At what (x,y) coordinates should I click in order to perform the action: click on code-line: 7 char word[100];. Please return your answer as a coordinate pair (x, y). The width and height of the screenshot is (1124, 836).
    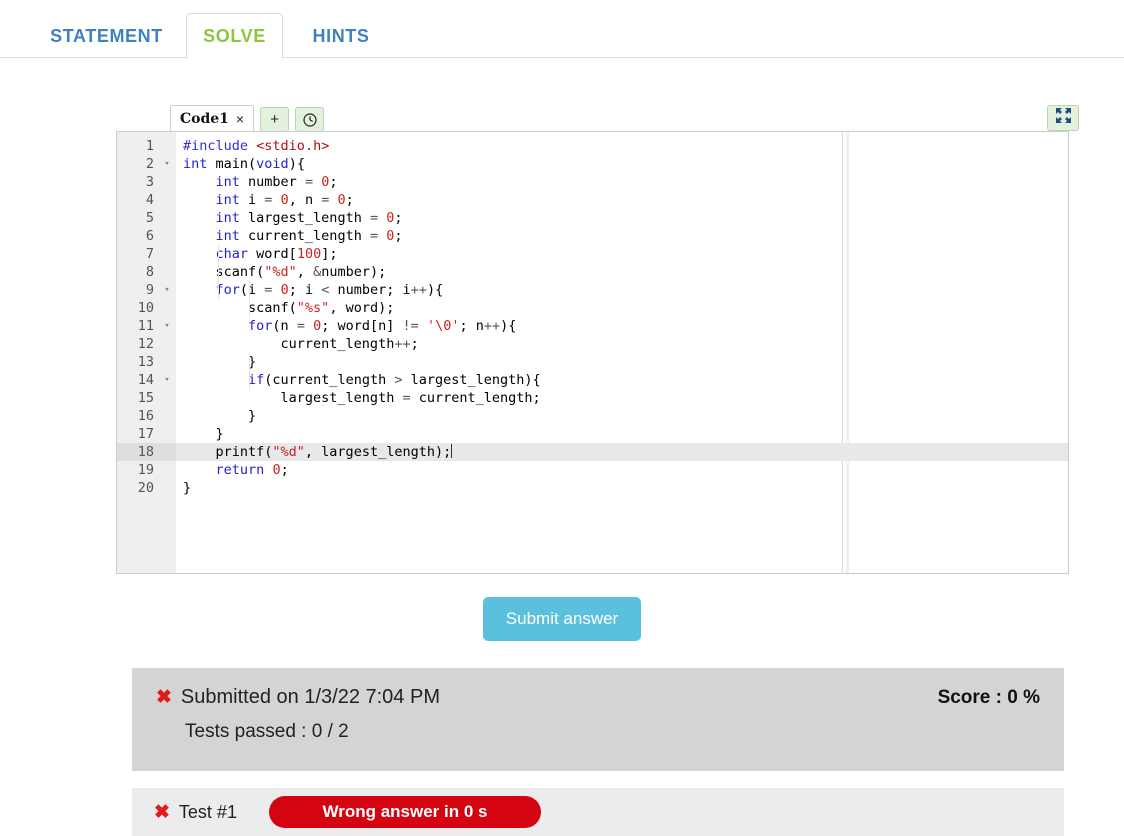
    Looking at the image, I should click on (592, 254).